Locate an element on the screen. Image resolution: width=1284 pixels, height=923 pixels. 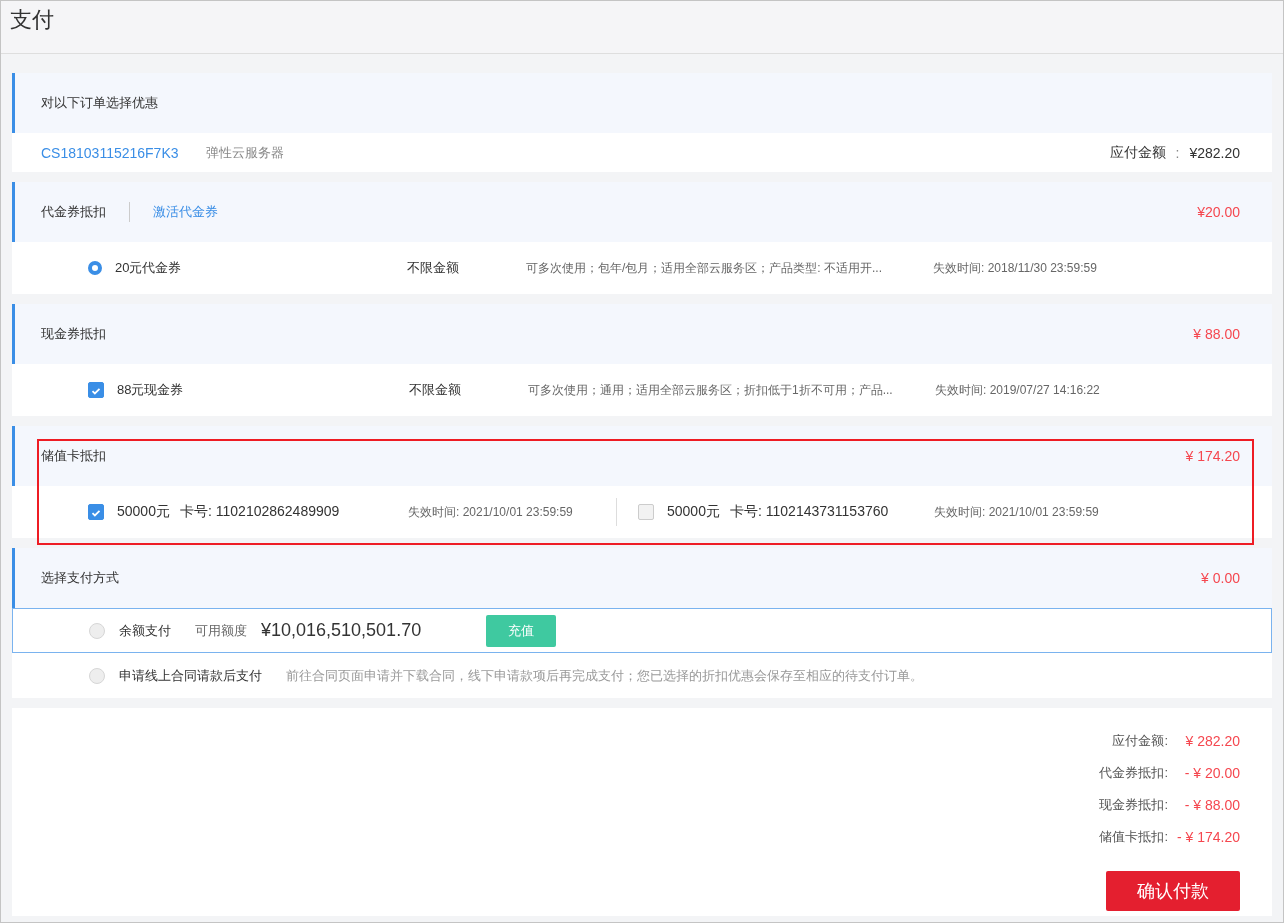
card-number: 卡号: 1102143731153760 is located at coordinates (810, 512).